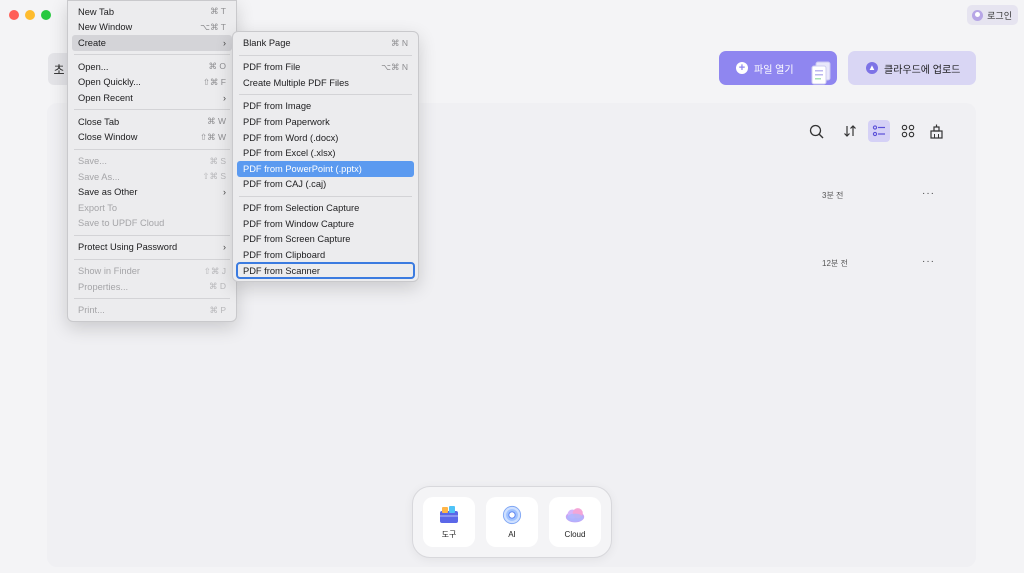  I want to click on menu-item-label: PDF from Excel (.xlsx), so click(289, 153).